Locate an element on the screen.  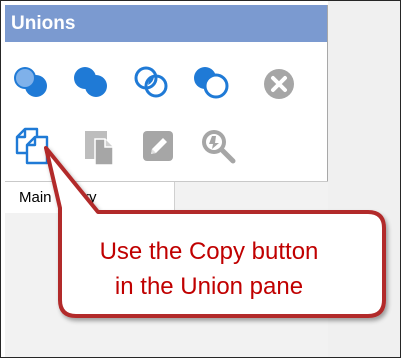
exclude-icon is located at coordinates (211, 83).